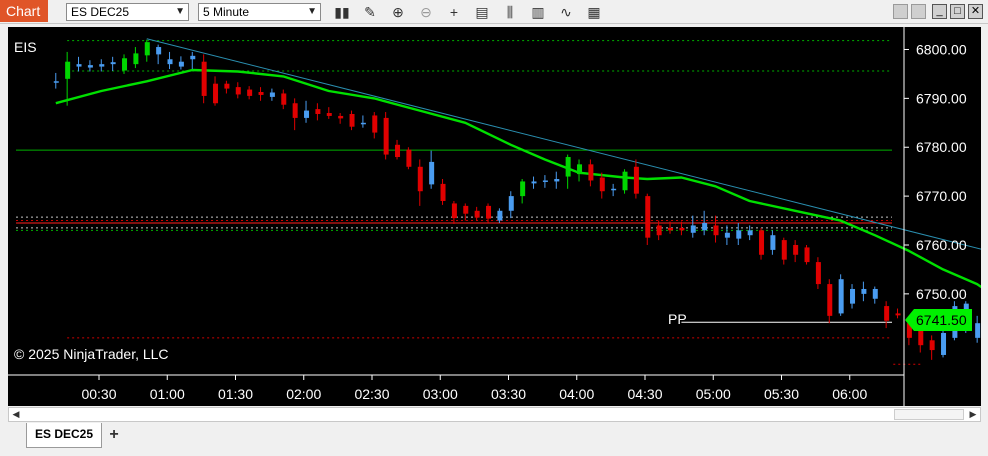 Image resolution: width=988 pixels, height=456 pixels. What do you see at coordinates (127, 12) in the screenshot?
I see `instrument-selector: ES DEC25 ▼` at bounding box center [127, 12].